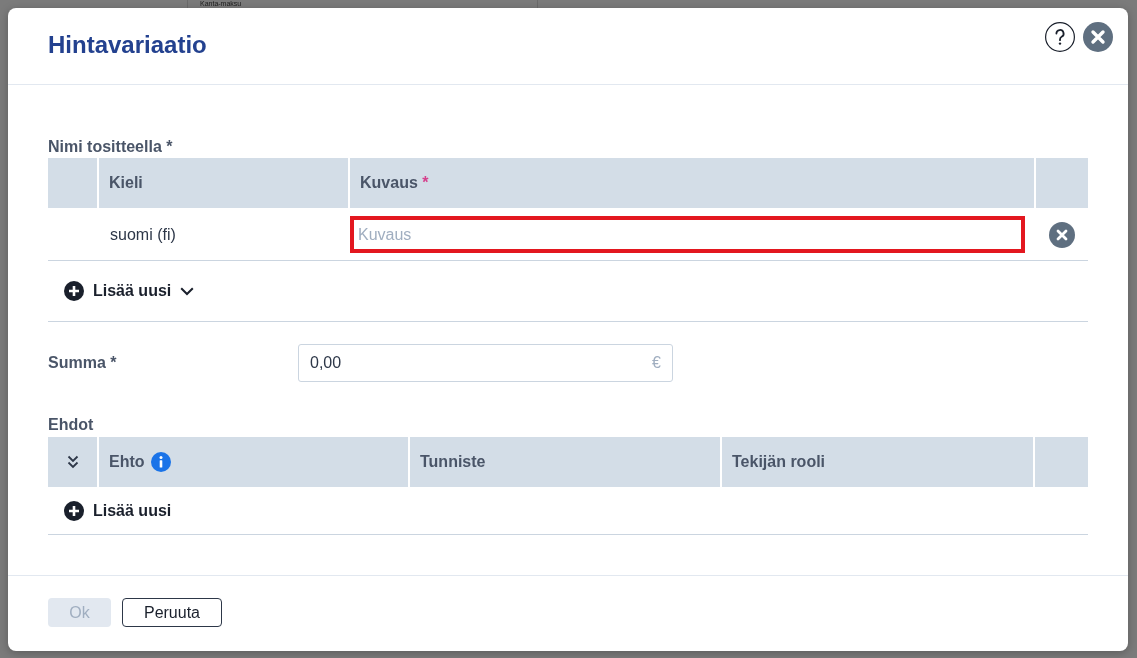 The height and width of the screenshot is (658, 1137). Describe the element at coordinates (71, 425) in the screenshot. I see `section-label: Ehdot` at that location.